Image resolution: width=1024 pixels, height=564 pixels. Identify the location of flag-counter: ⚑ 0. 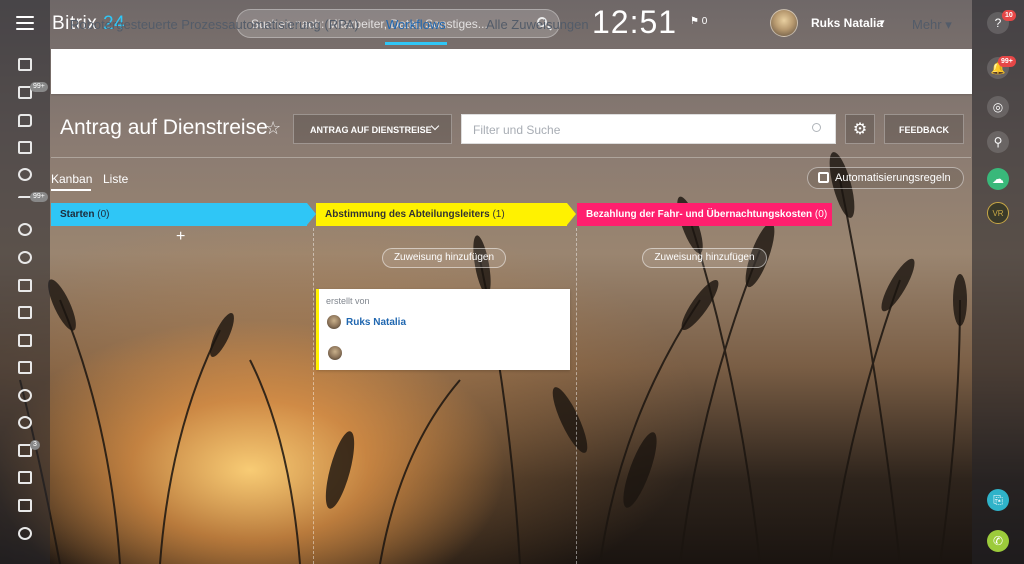
(698, 21).